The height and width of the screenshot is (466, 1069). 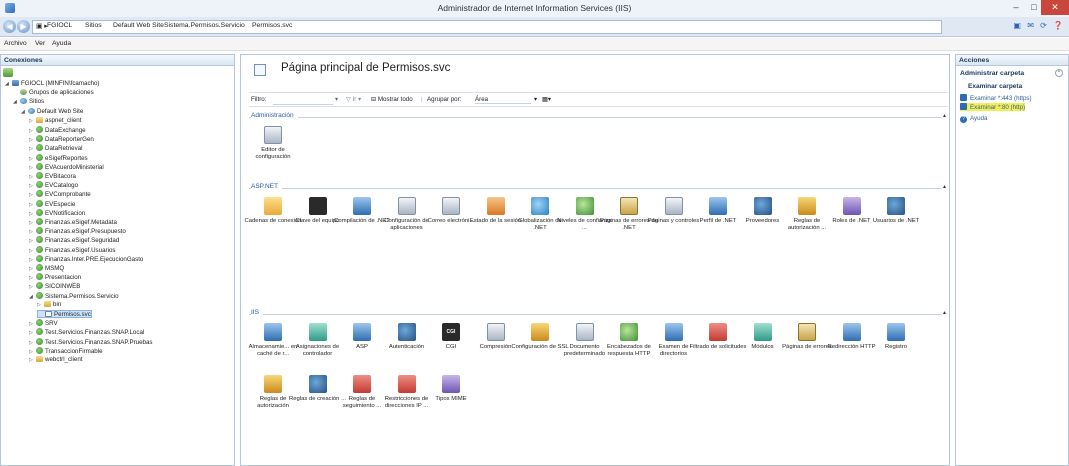 What do you see at coordinates (53, 185) in the screenshot?
I see `tree-node: ▷ EVCatalogo` at bounding box center [53, 185].